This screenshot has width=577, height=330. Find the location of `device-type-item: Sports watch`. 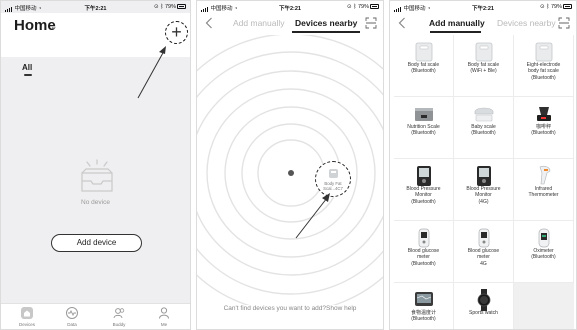

device-type-item: Sports watch is located at coordinates (484, 306).